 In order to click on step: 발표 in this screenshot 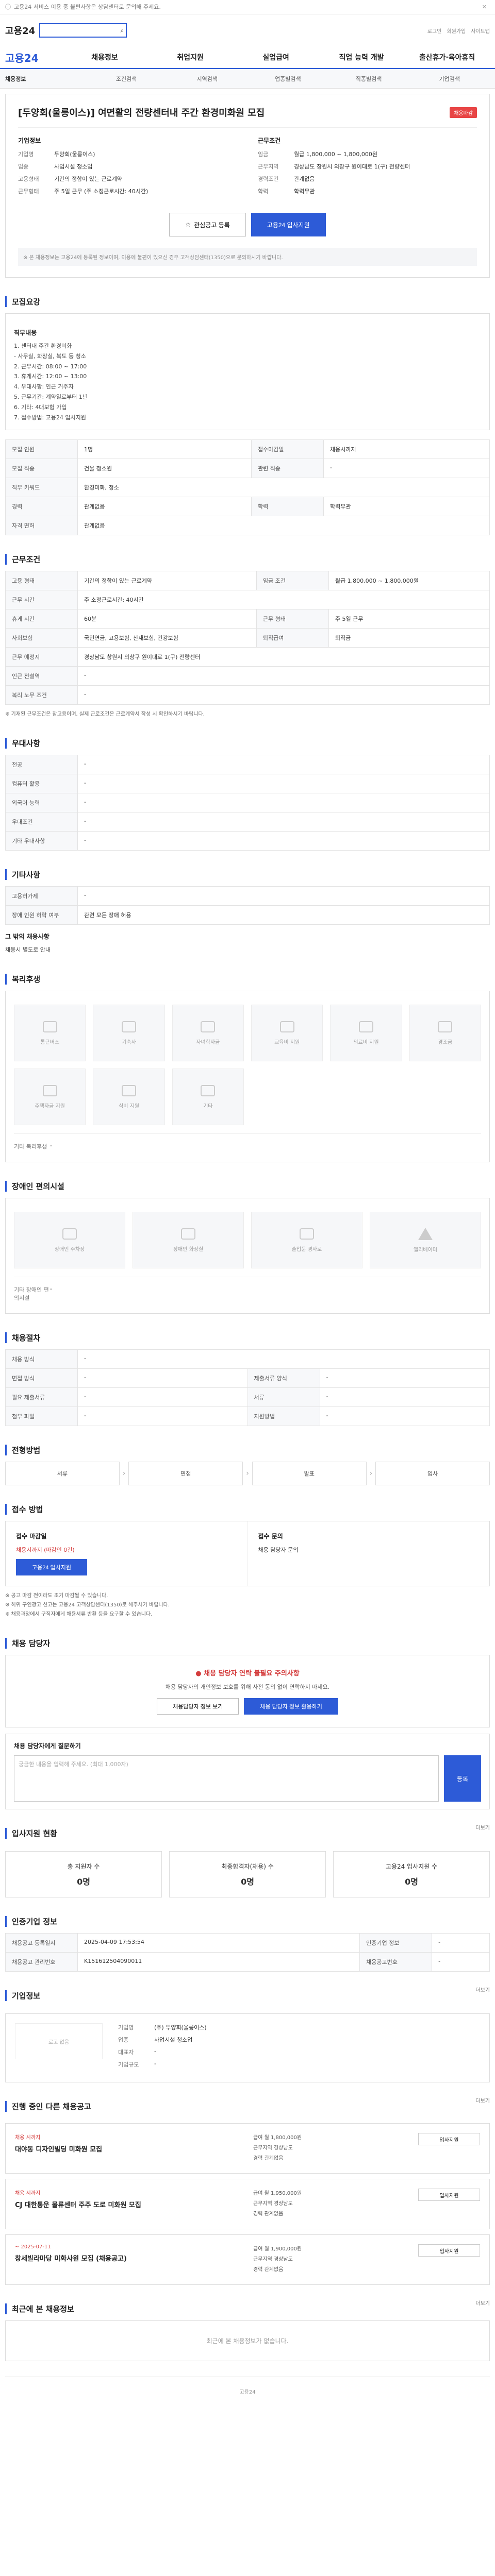, I will do `click(309, 1474)`.